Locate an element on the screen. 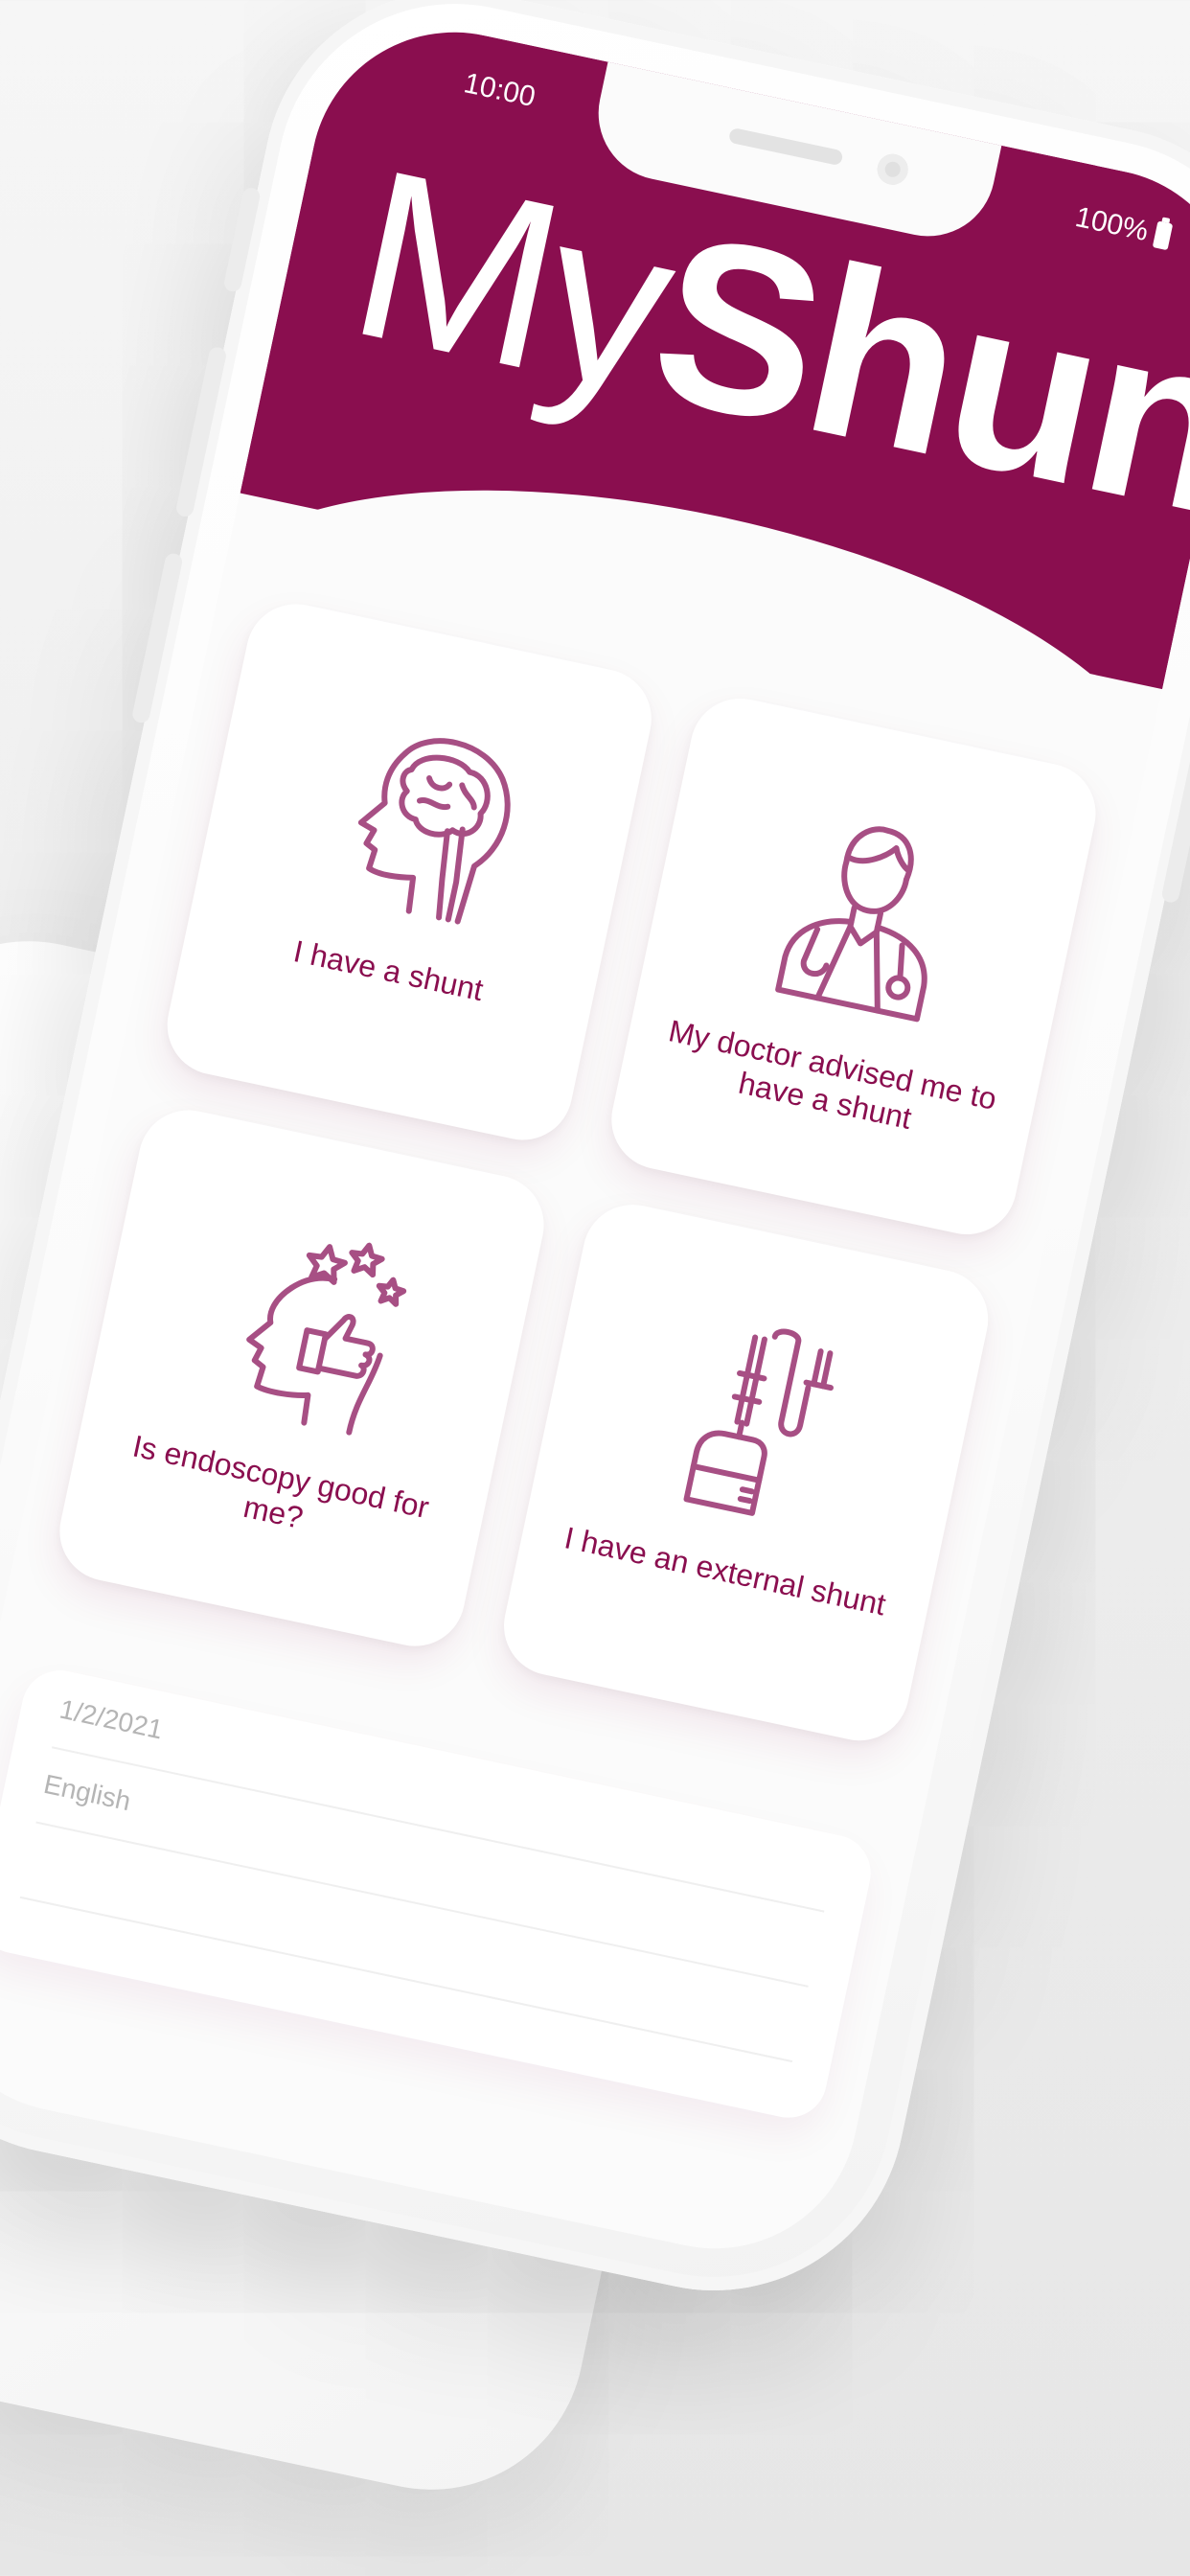 Image resolution: width=1190 pixels, height=2576 pixels. status-time: 10:00 is located at coordinates (500, 90).